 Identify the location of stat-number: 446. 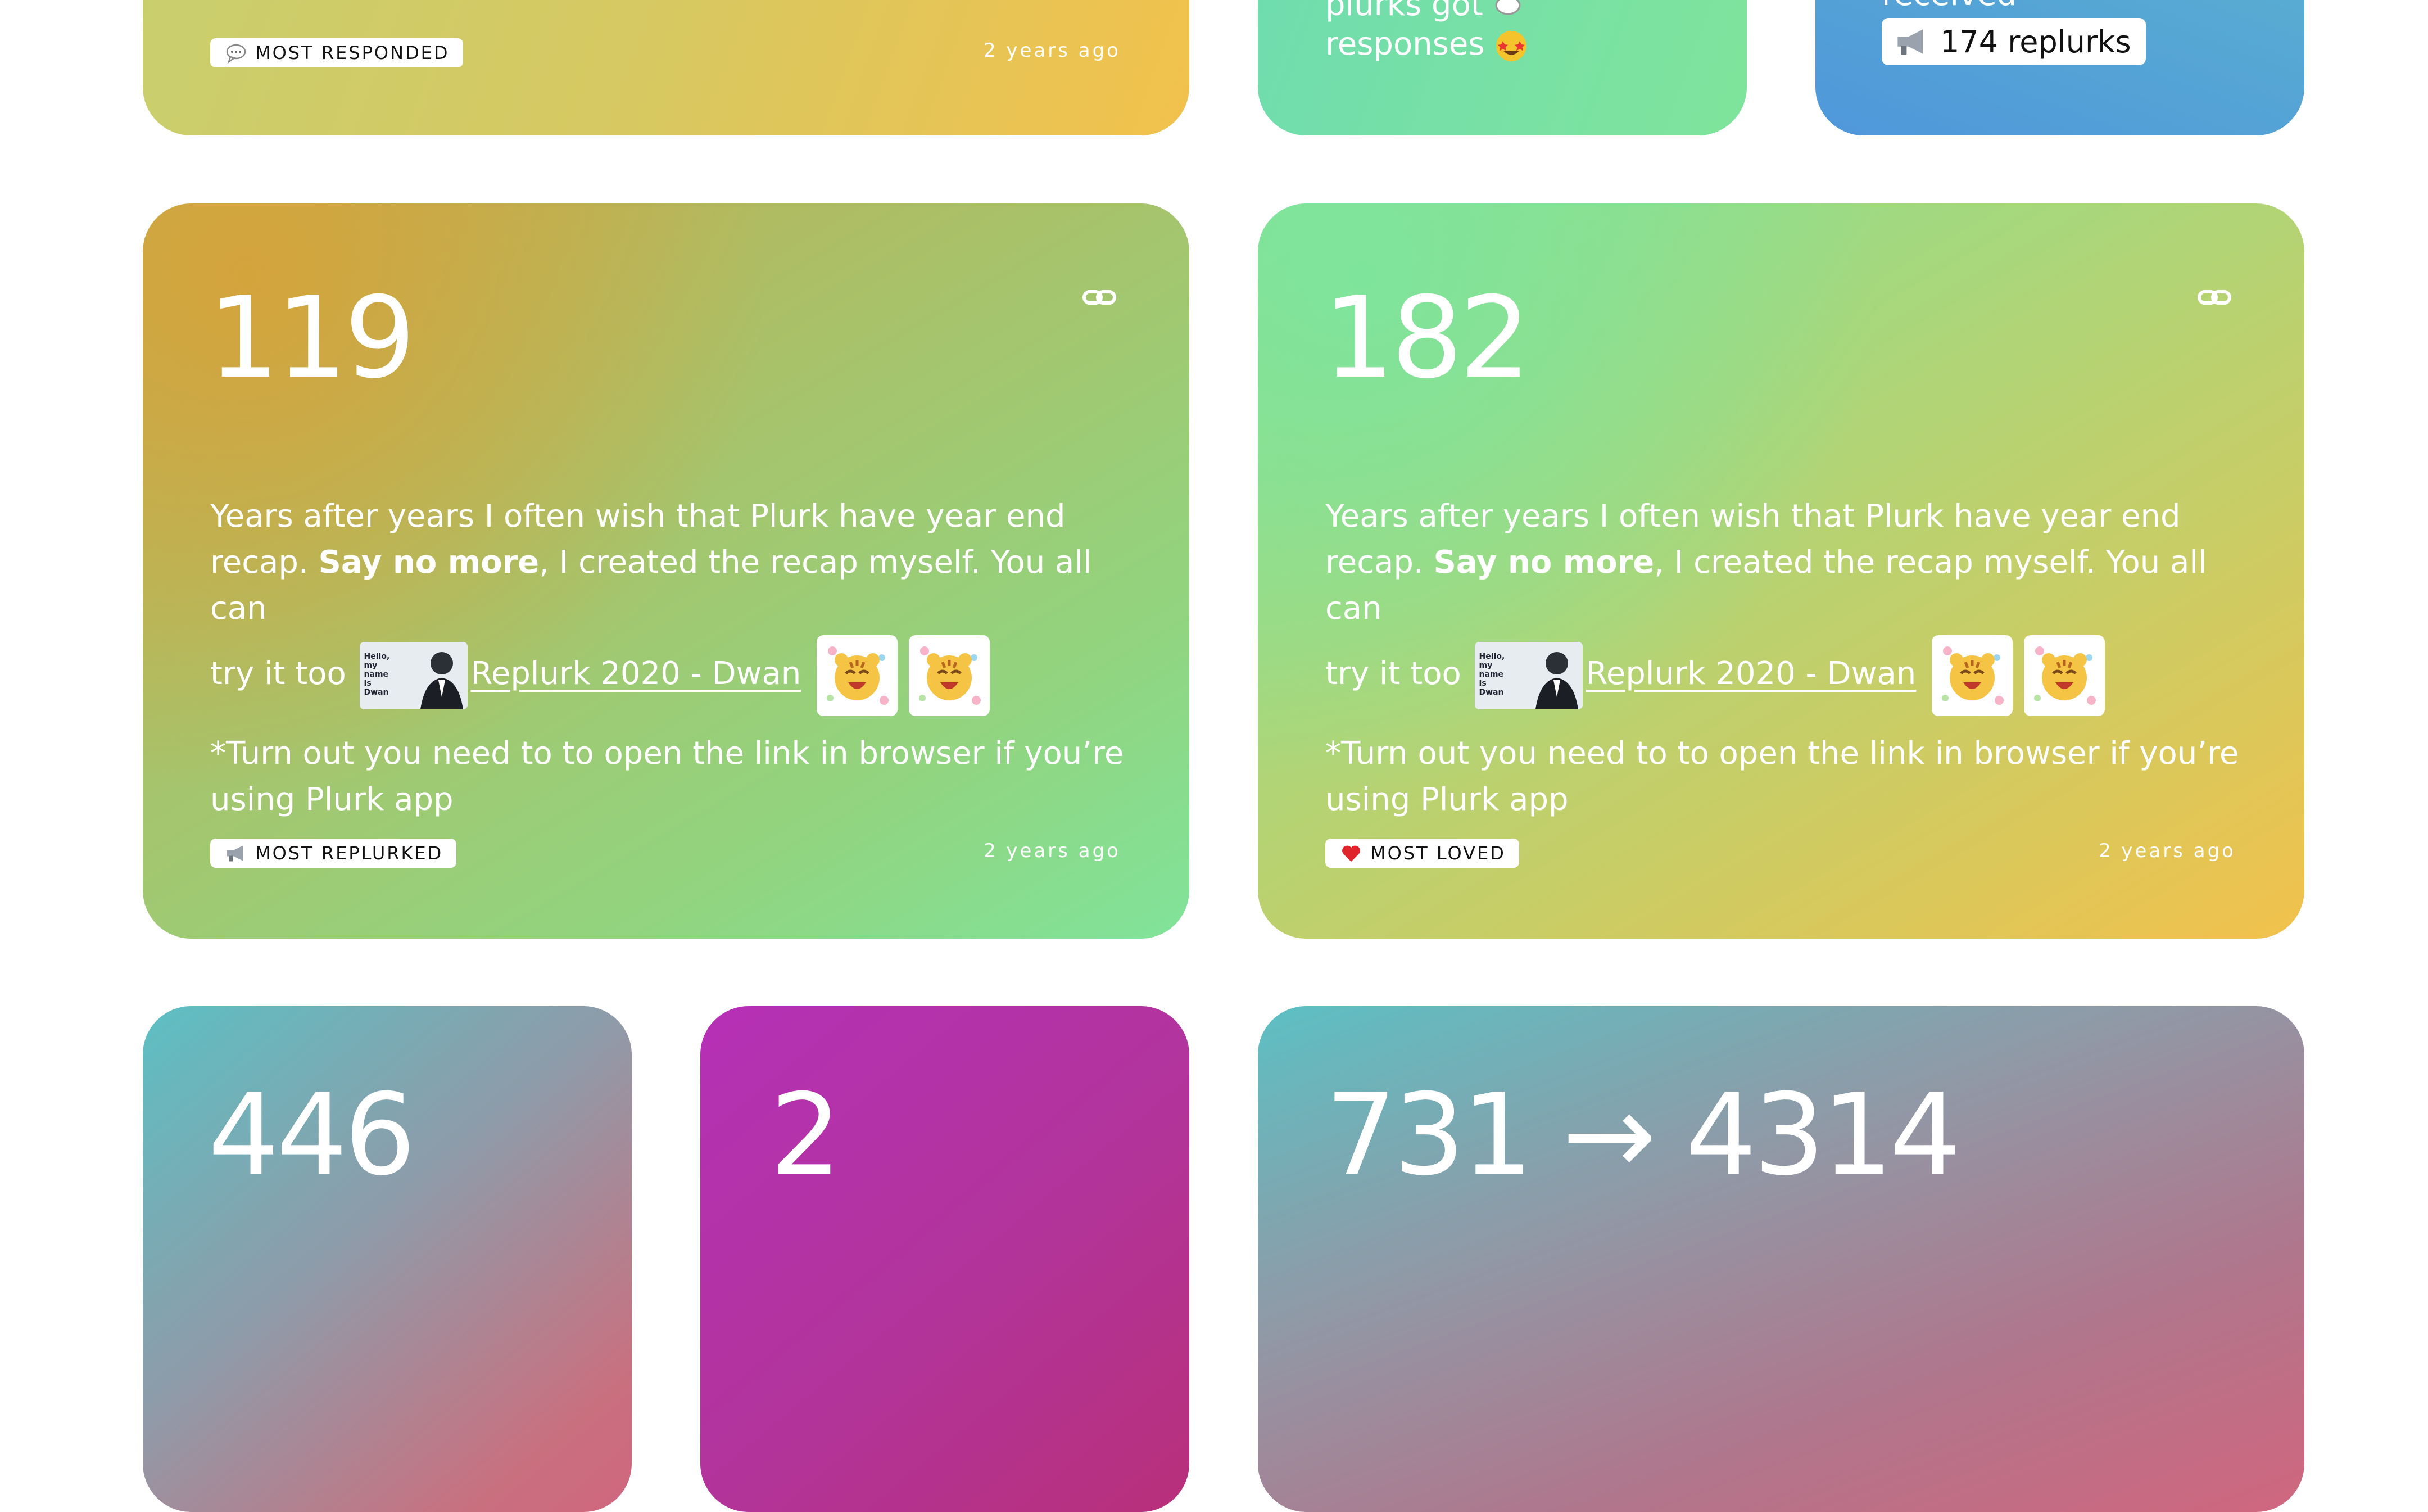
(312, 1135).